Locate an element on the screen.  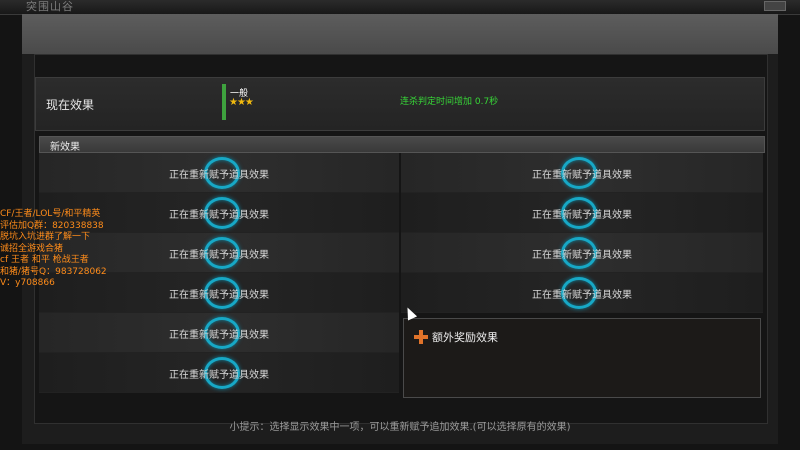
effect-level-badge: 一般 ★★★ is located at coordinates (242, 102).